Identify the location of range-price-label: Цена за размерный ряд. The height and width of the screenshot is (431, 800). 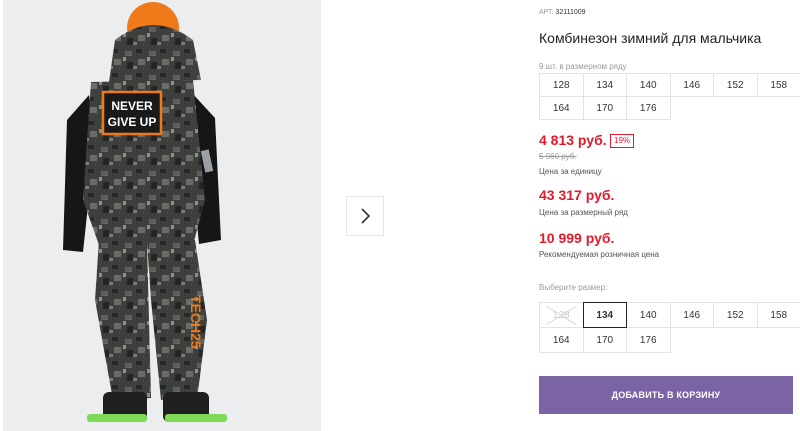
(583, 212).